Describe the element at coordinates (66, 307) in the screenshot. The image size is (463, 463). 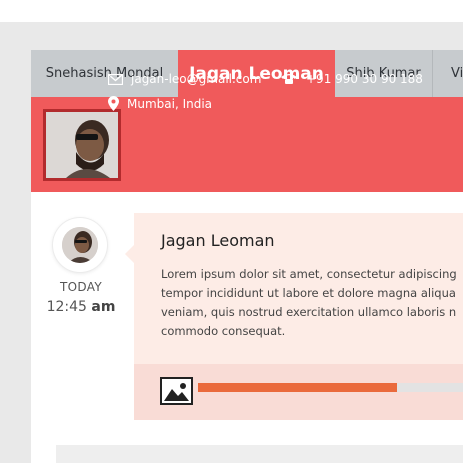
I see `timeline-time-value: 12:45` at that location.